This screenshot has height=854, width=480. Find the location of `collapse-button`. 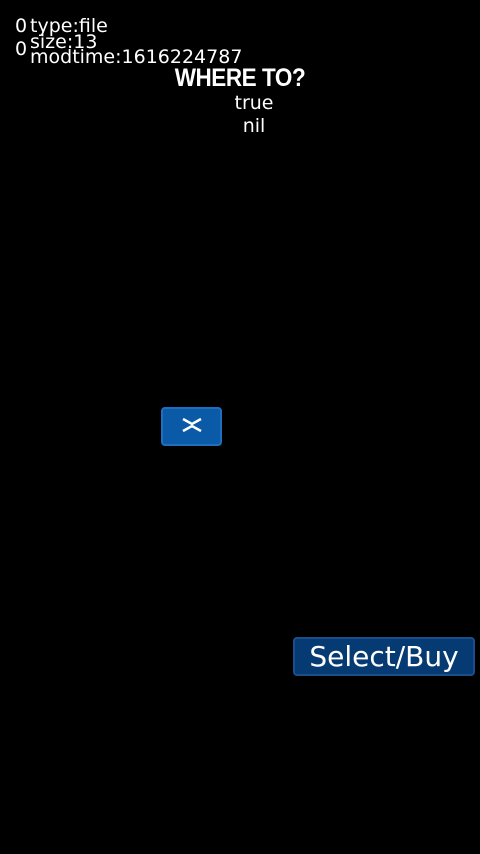

collapse-button is located at coordinates (191, 426).